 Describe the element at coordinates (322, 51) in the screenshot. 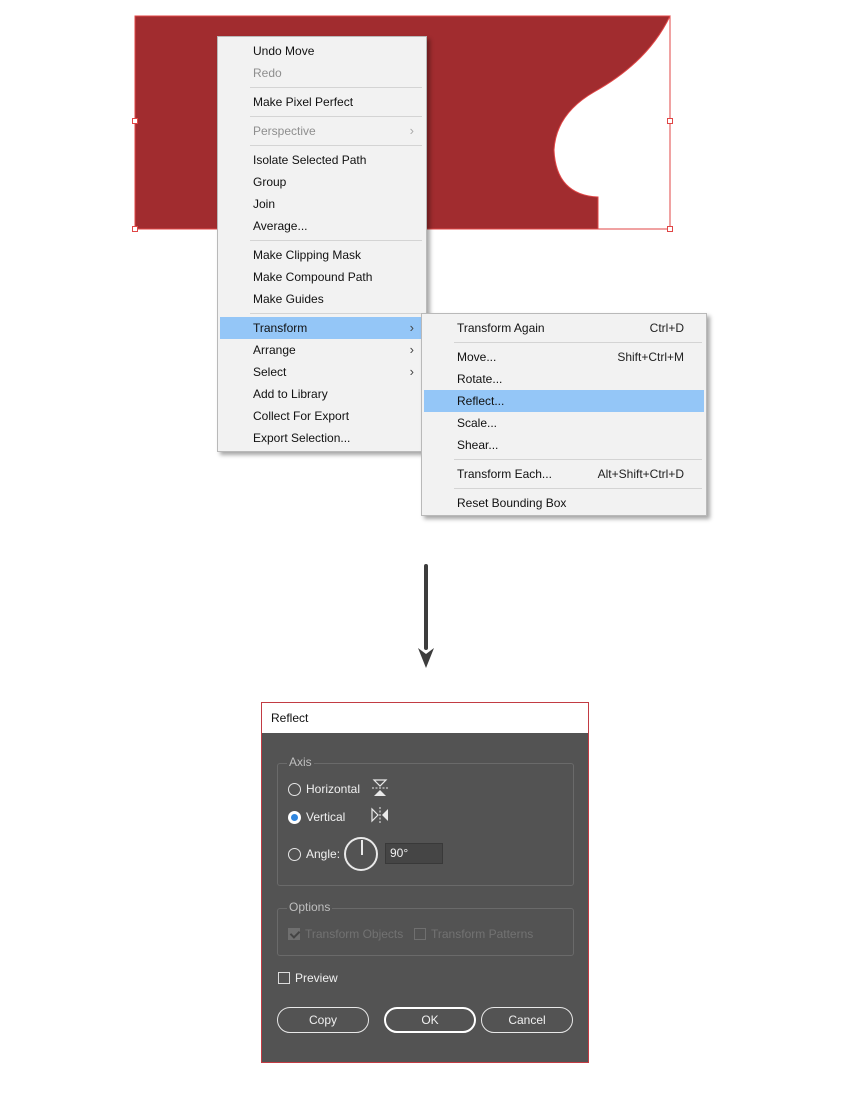

I see `menu-item-undo-move: Undo Move` at that location.